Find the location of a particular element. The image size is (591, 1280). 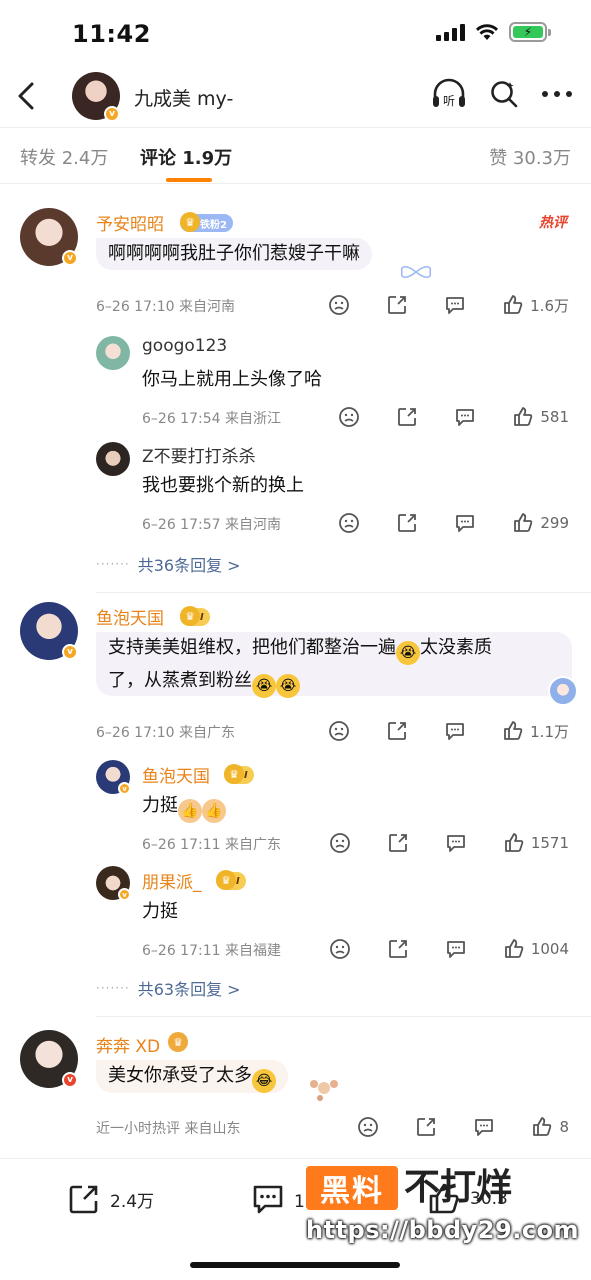

comment-text-line: 了，从蒸煮到粉丝 is located at coordinates (180, 680).